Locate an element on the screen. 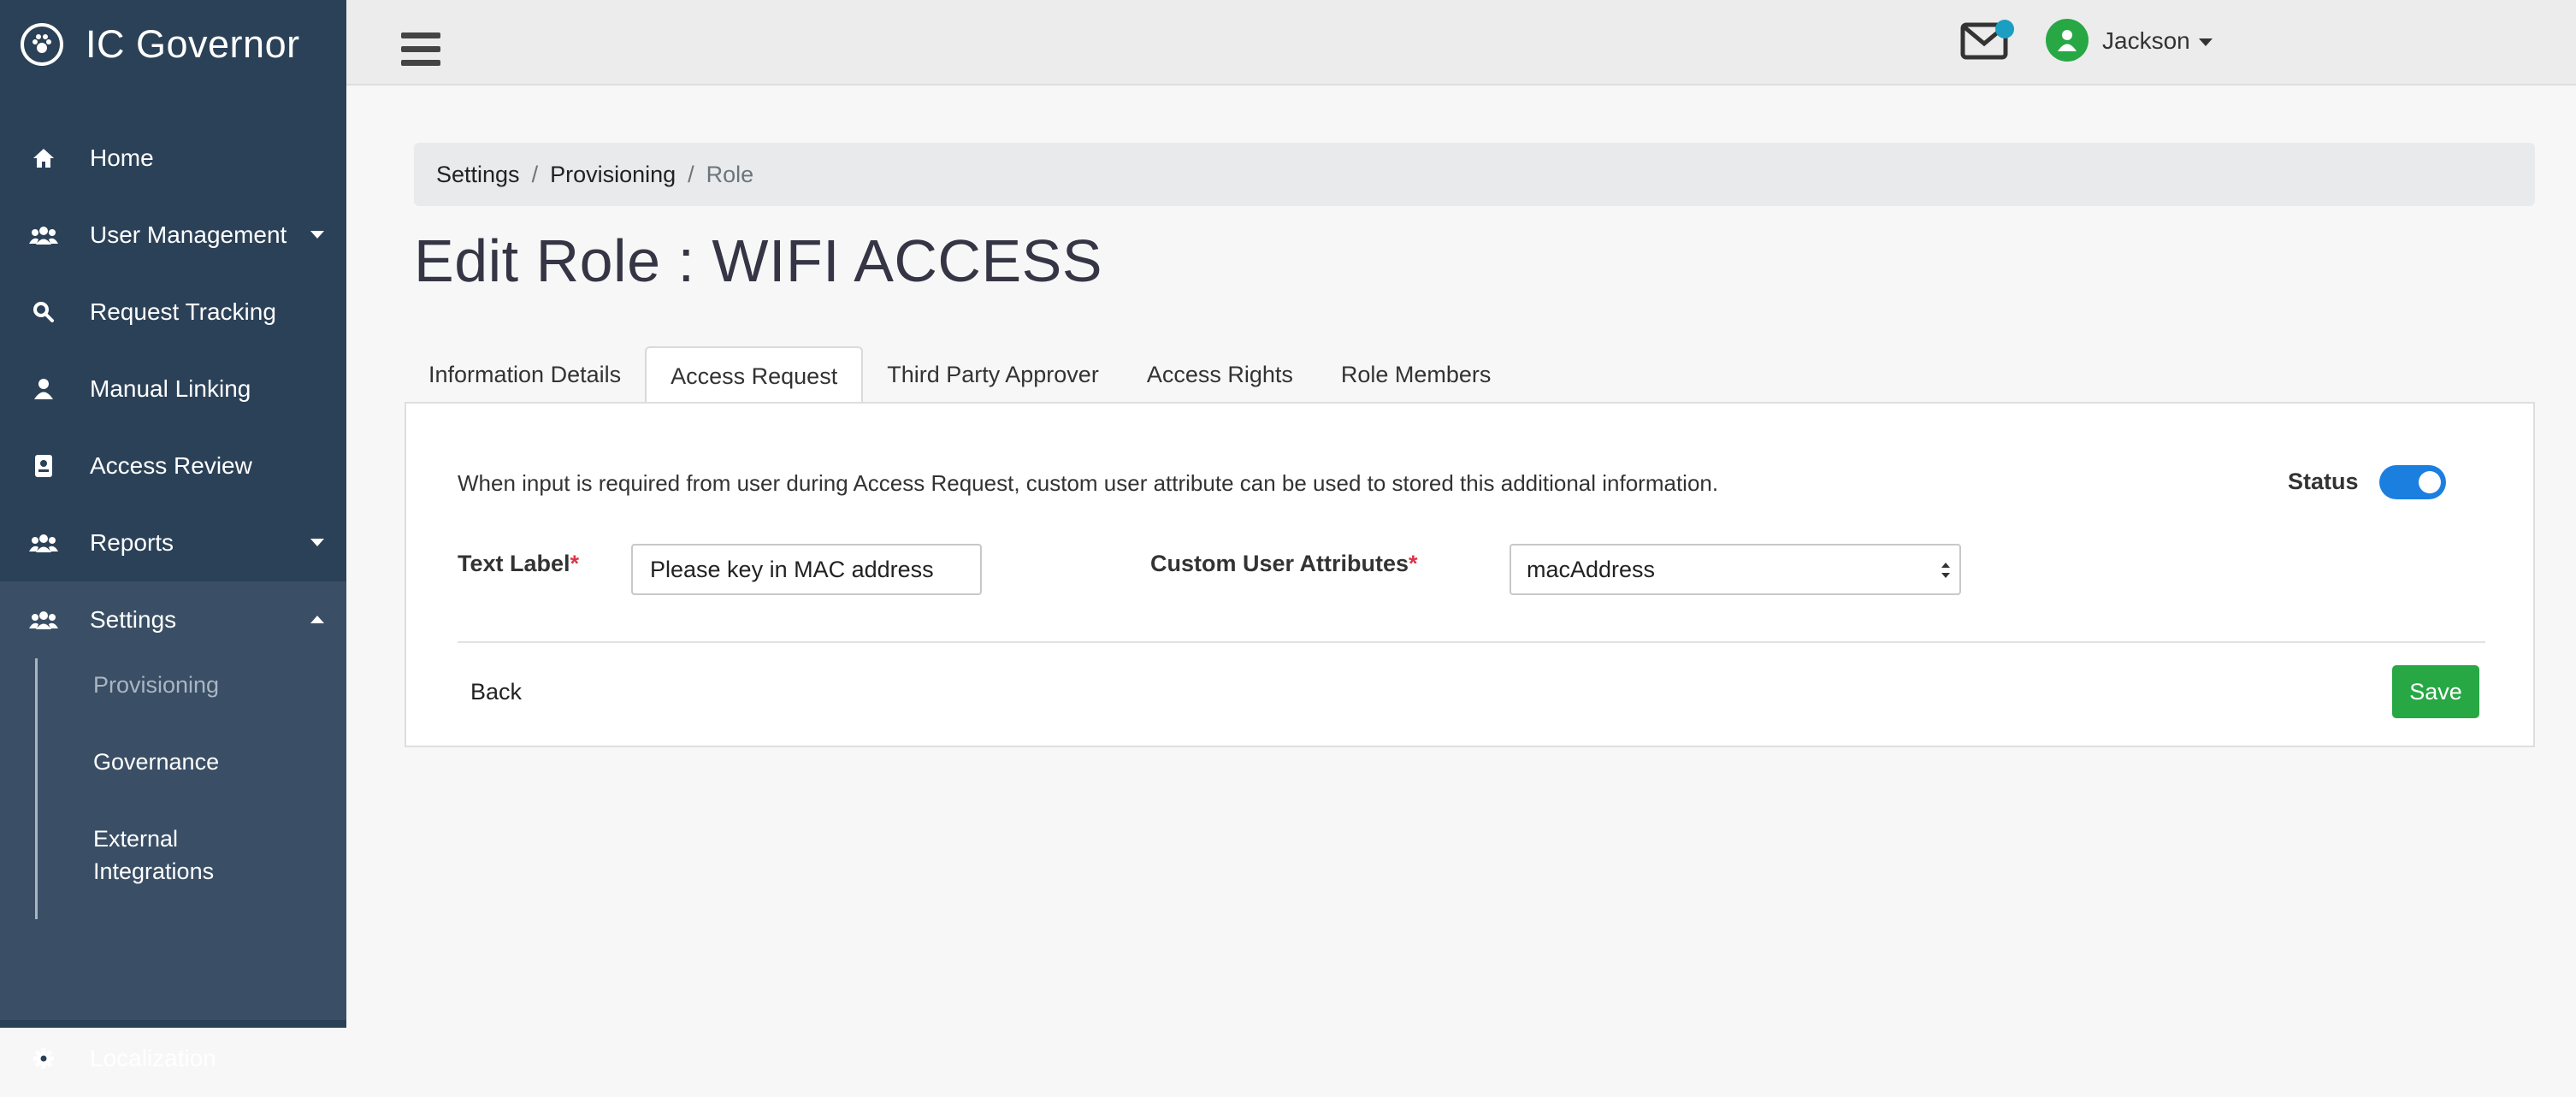  status-label: Status is located at coordinates (2323, 481).